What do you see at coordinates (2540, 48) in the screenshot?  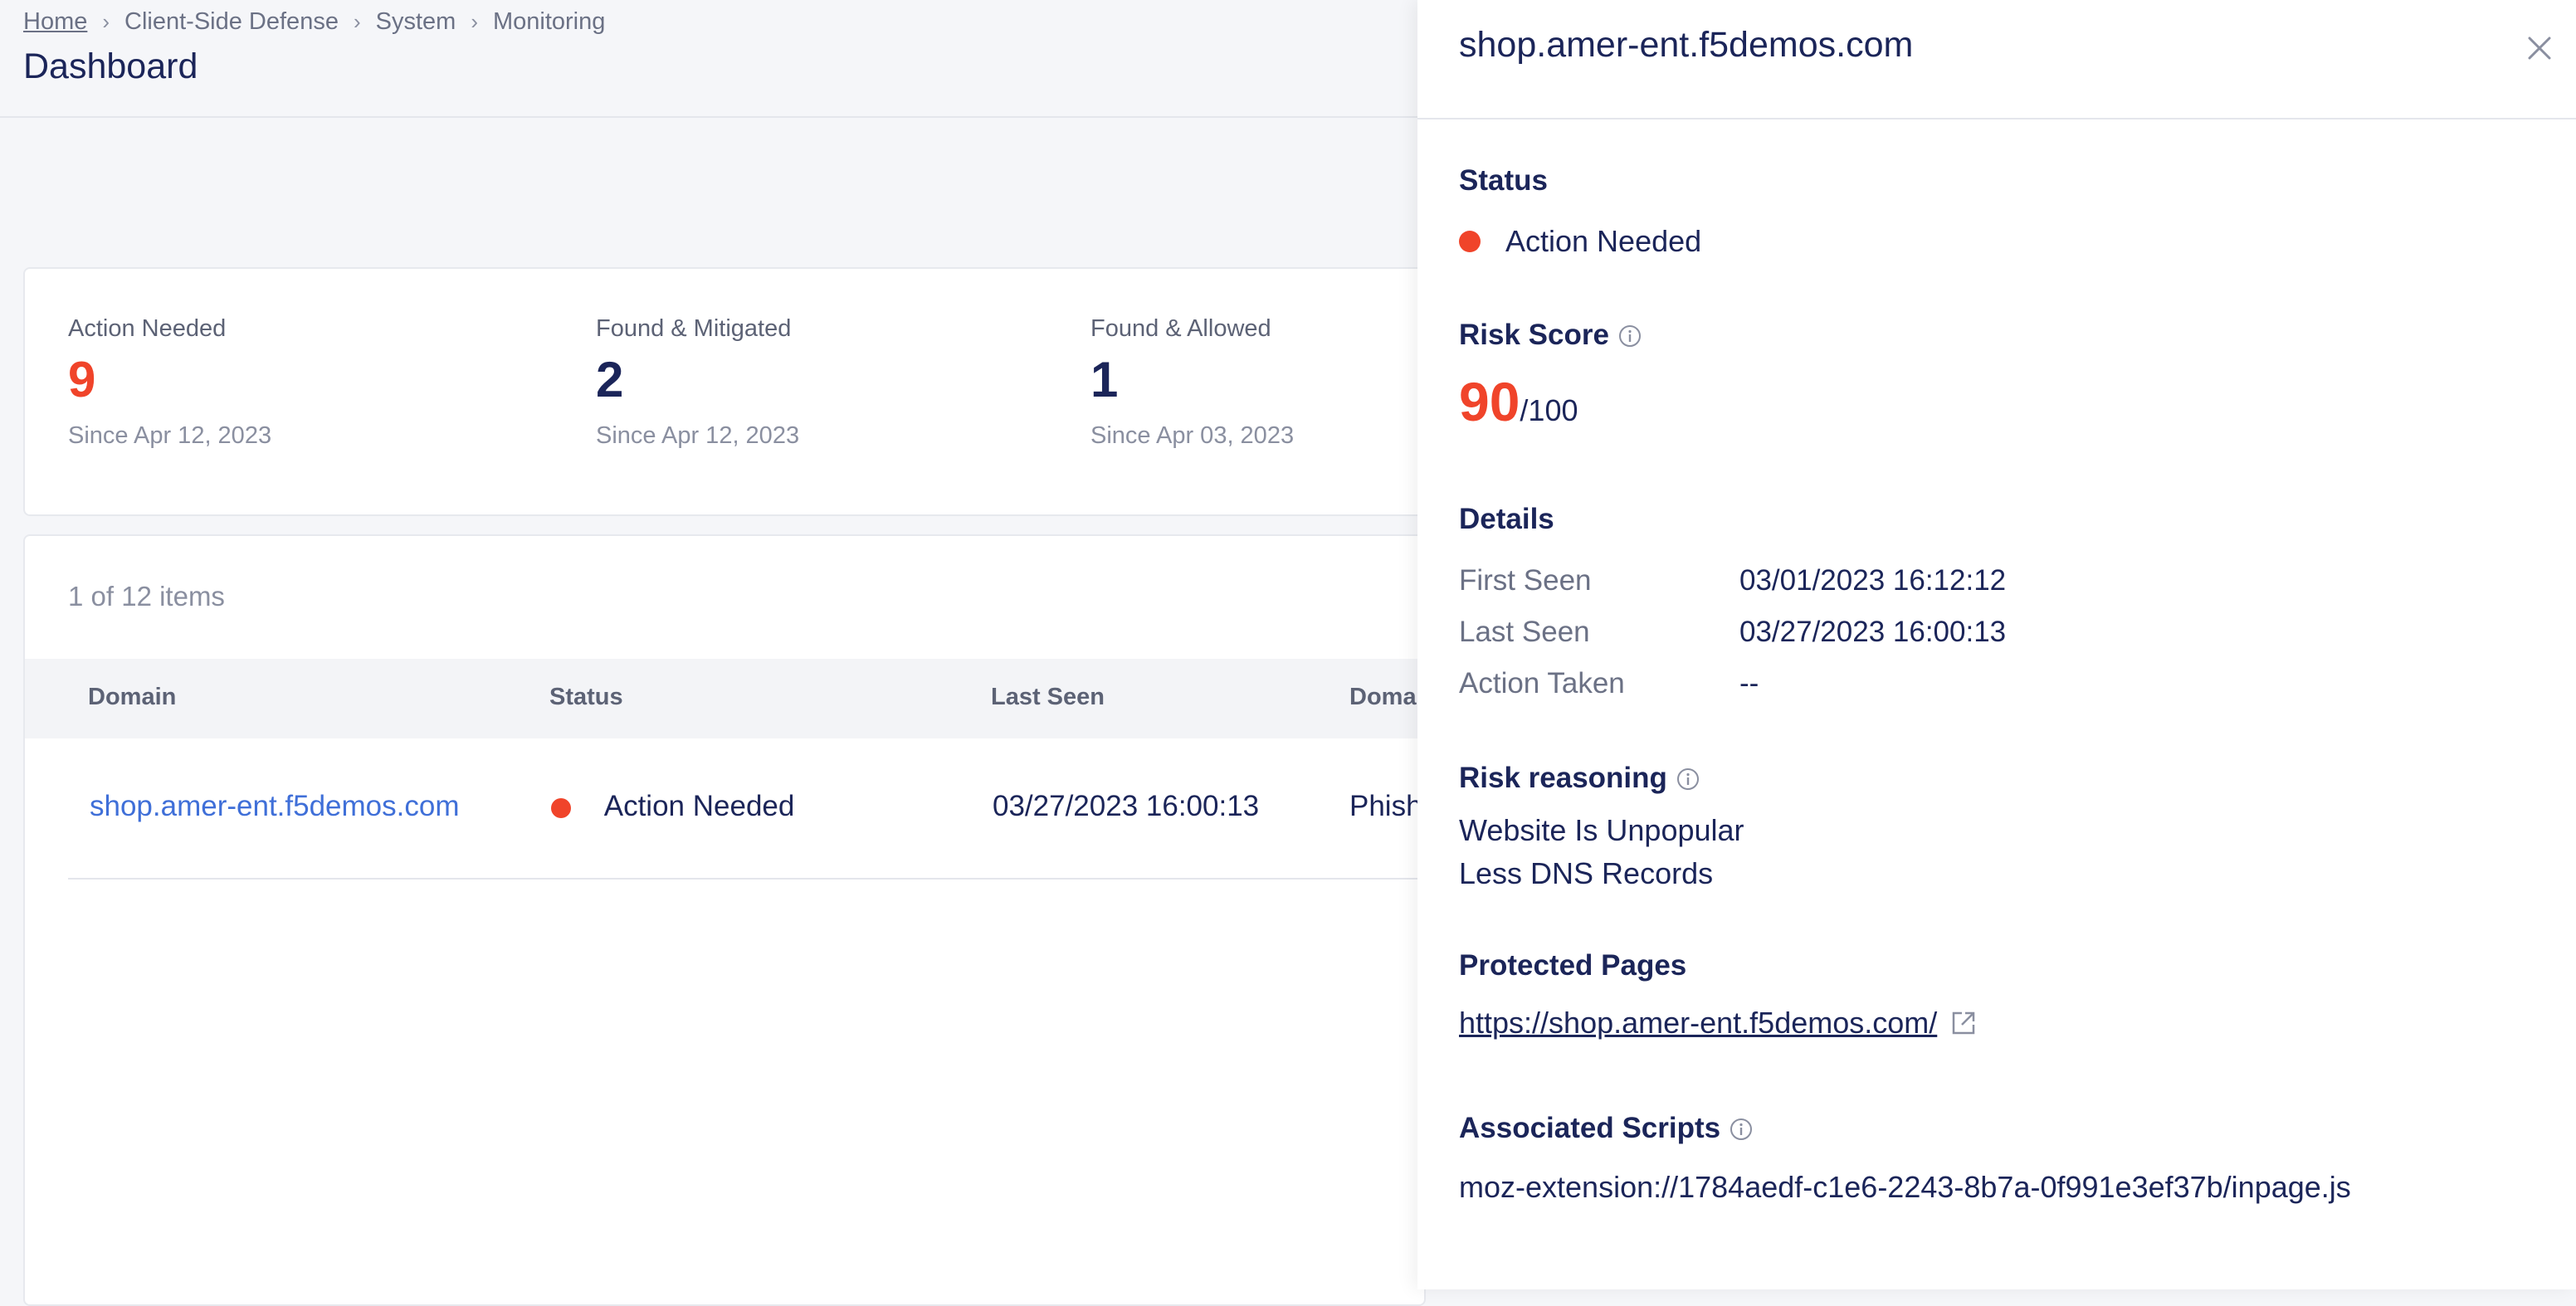 I see `close-icon` at bounding box center [2540, 48].